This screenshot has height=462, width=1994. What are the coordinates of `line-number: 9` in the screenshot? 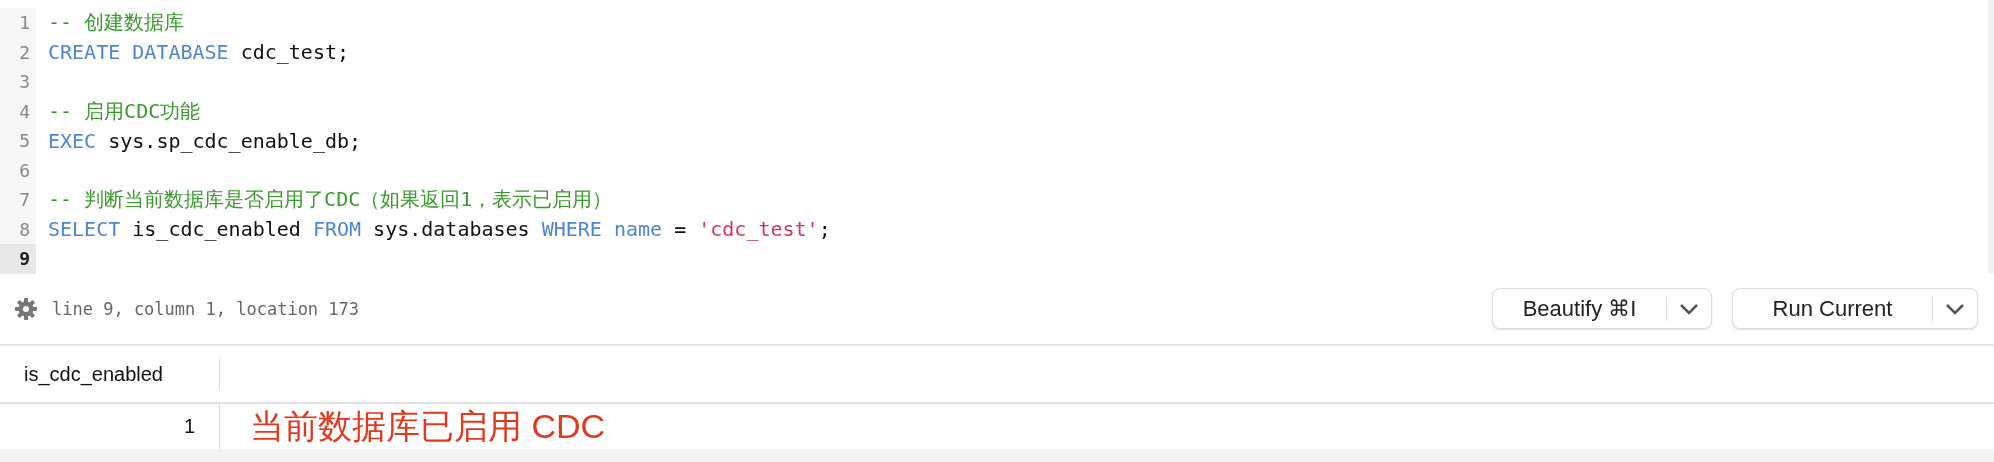 It's located at (18, 259).